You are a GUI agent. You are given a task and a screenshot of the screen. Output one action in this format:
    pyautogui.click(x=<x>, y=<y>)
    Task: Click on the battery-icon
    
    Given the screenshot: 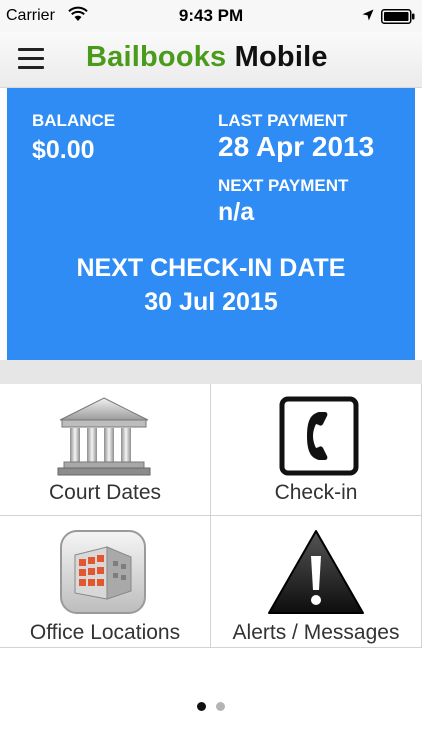 What is the action you would take?
    pyautogui.click(x=398, y=16)
    